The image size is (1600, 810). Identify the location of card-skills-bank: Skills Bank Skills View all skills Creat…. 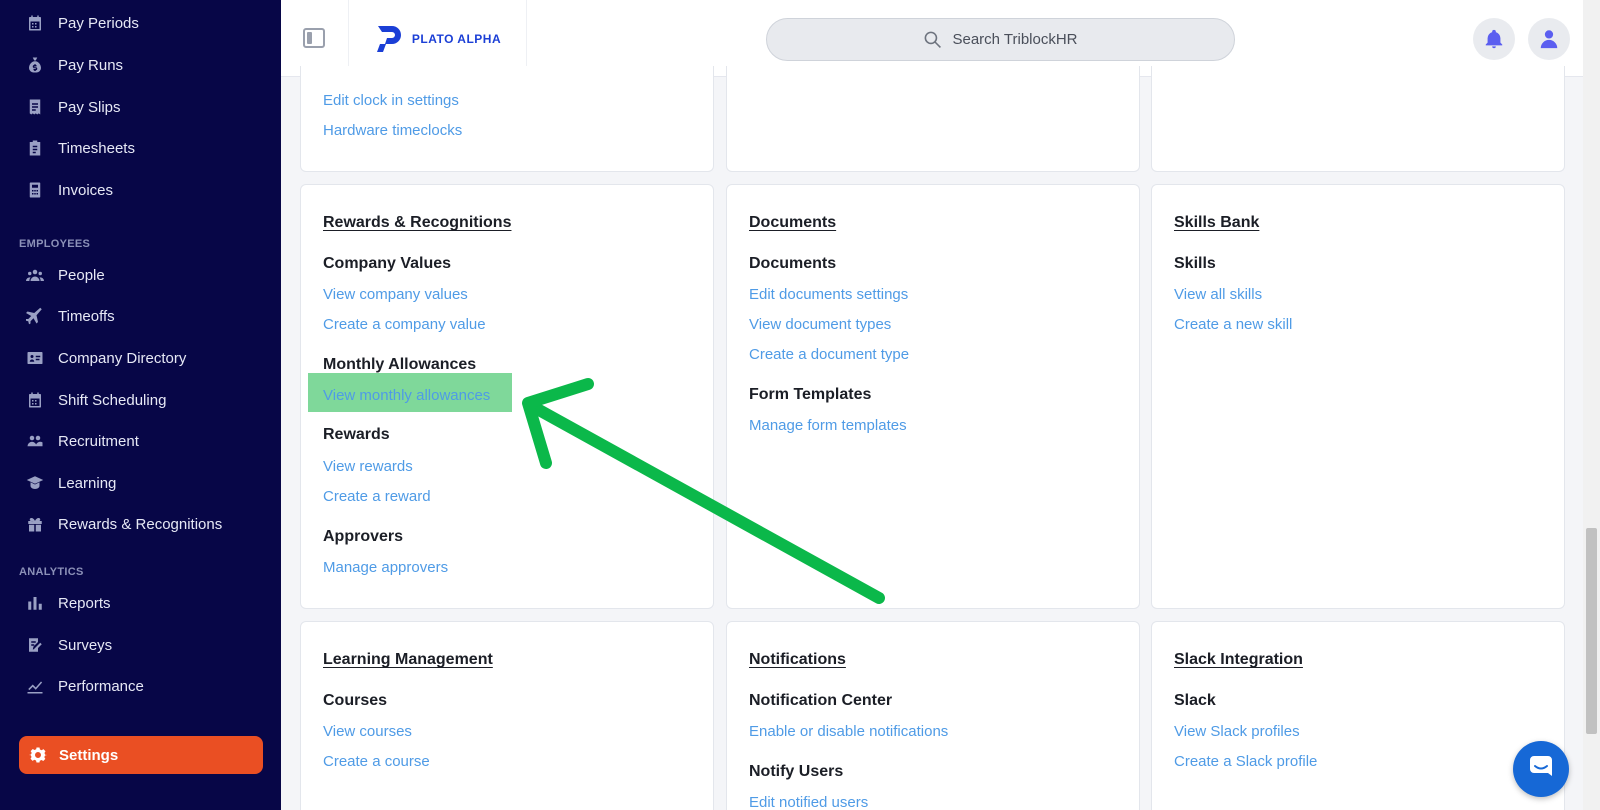
(1358, 396).